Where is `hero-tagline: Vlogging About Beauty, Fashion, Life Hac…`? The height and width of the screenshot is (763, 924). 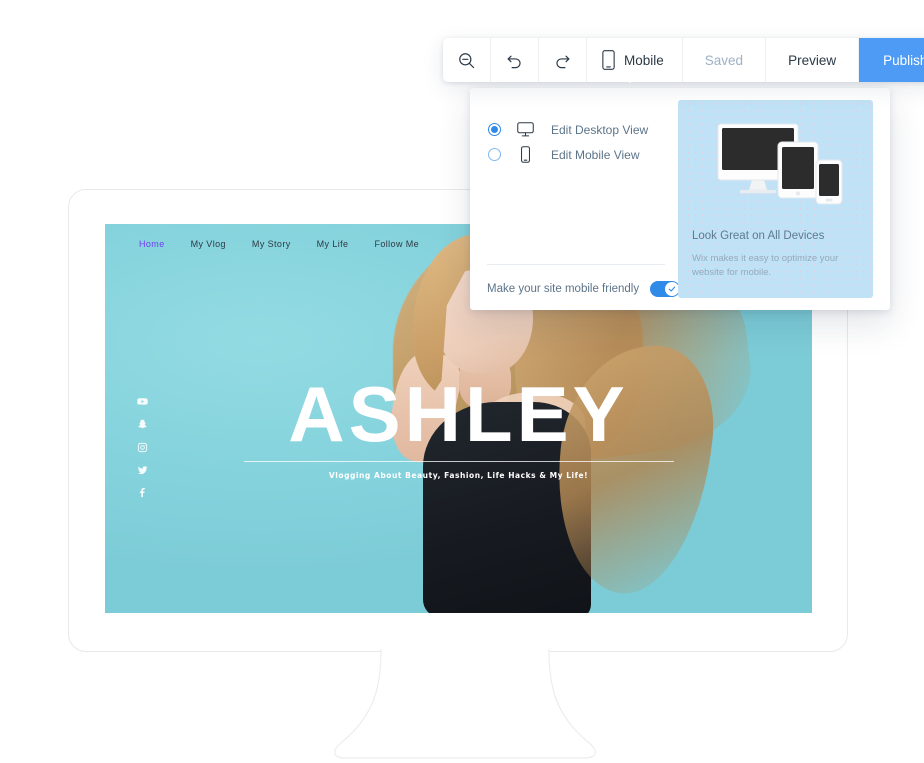 hero-tagline: Vlogging About Beauty, Fashion, Life Hac… is located at coordinates (458, 475).